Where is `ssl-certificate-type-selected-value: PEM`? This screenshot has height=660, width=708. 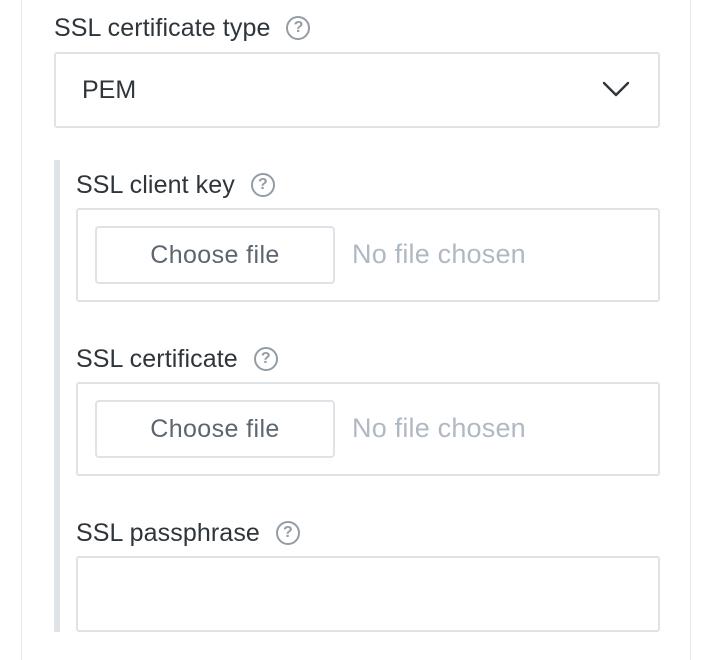 ssl-certificate-type-selected-value: PEM is located at coordinates (109, 89).